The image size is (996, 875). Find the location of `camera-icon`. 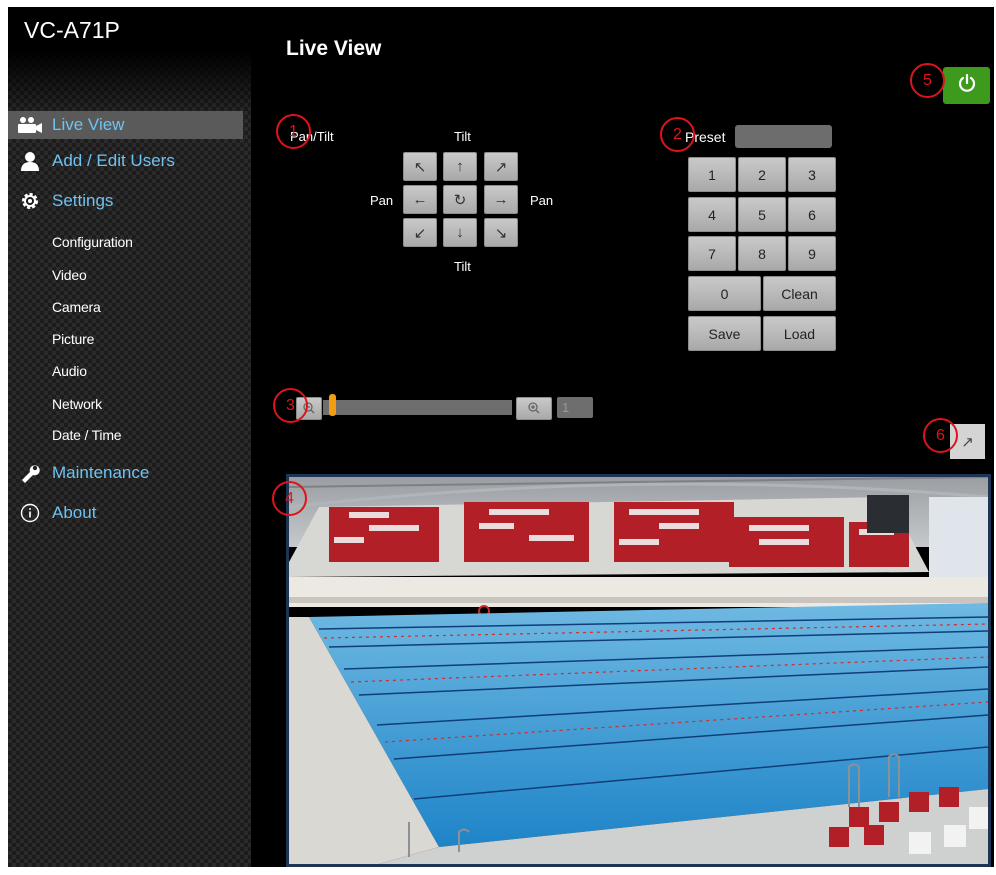

camera-icon is located at coordinates (30, 125).